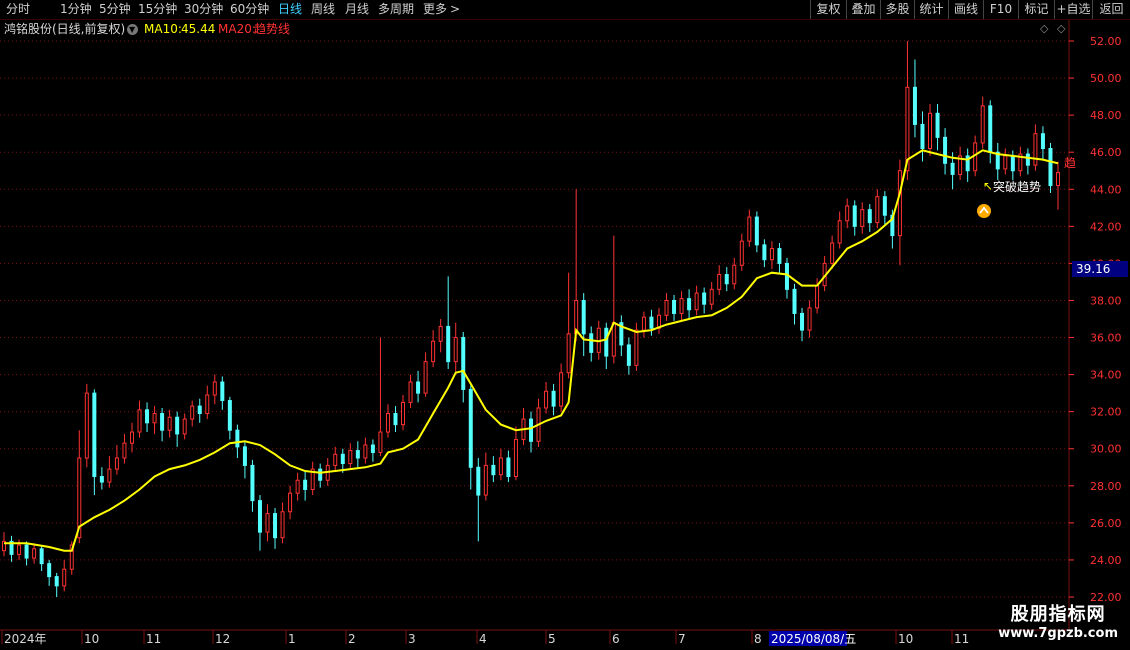 The height and width of the screenshot is (650, 1130). What do you see at coordinates (1106, 41) in the screenshot?
I see `y-tick-label: 52.00` at bounding box center [1106, 41].